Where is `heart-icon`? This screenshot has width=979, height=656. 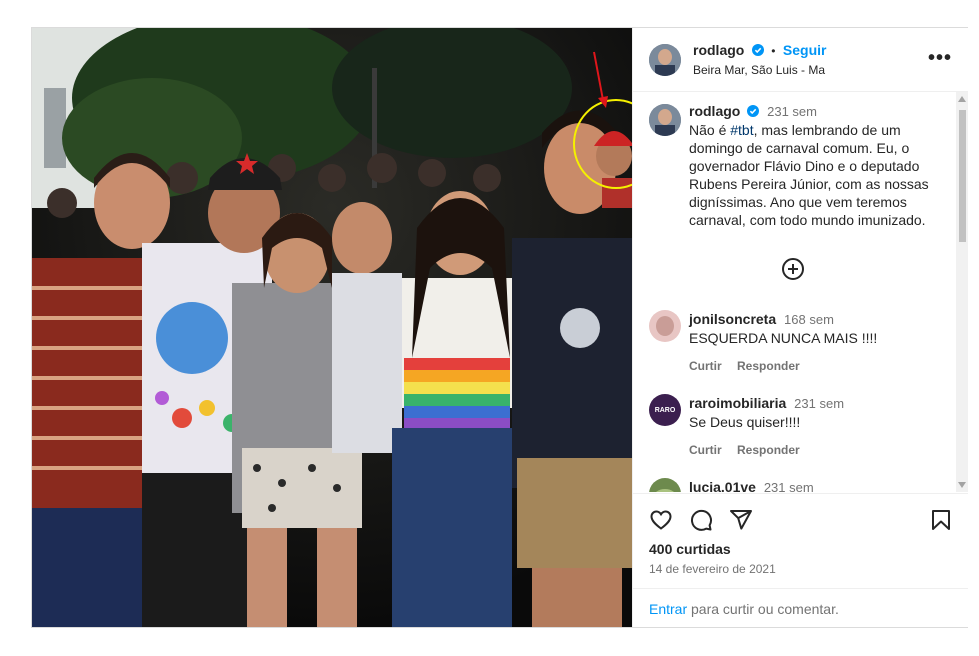
heart-icon is located at coordinates (661, 520).